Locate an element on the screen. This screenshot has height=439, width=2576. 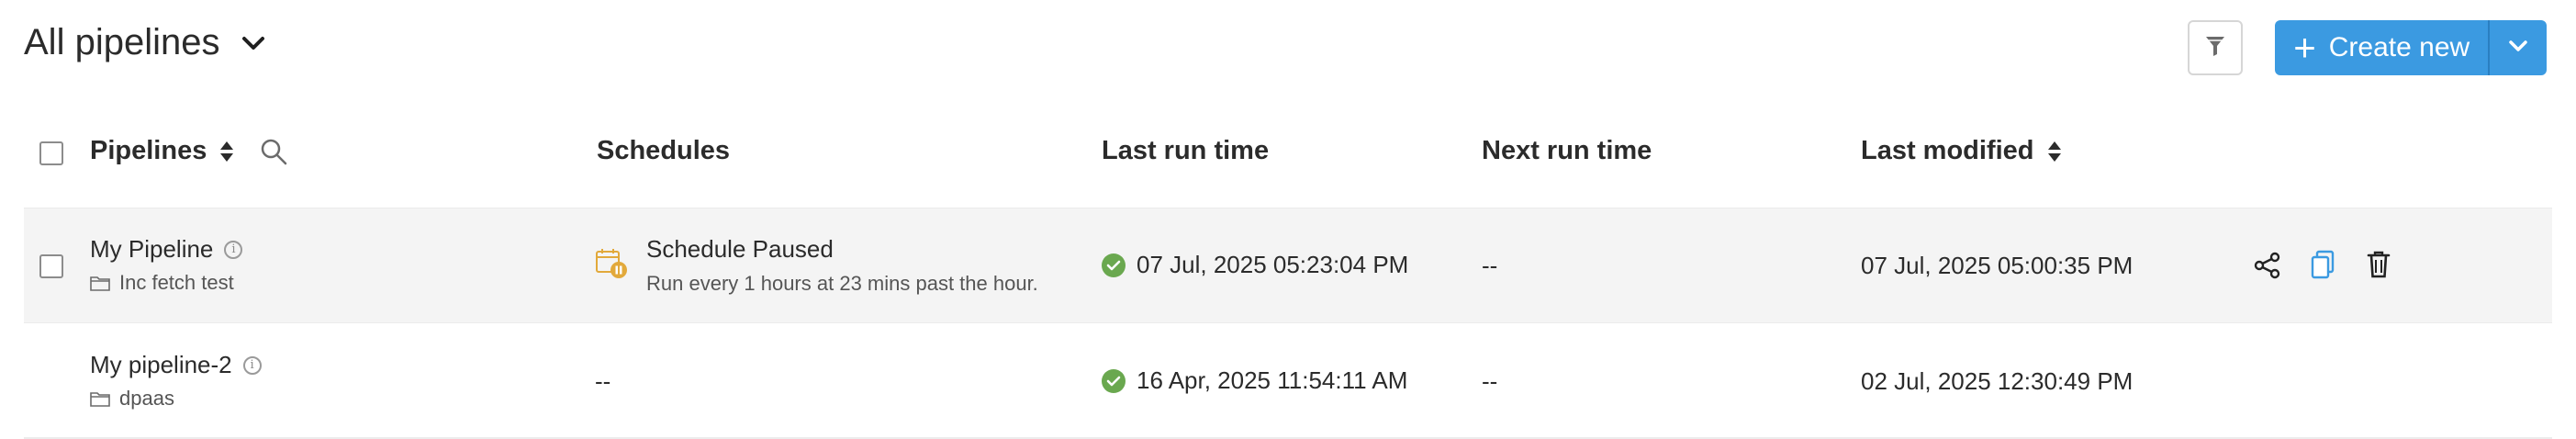
column-label-pipelines: Pipelines is located at coordinates (148, 150).